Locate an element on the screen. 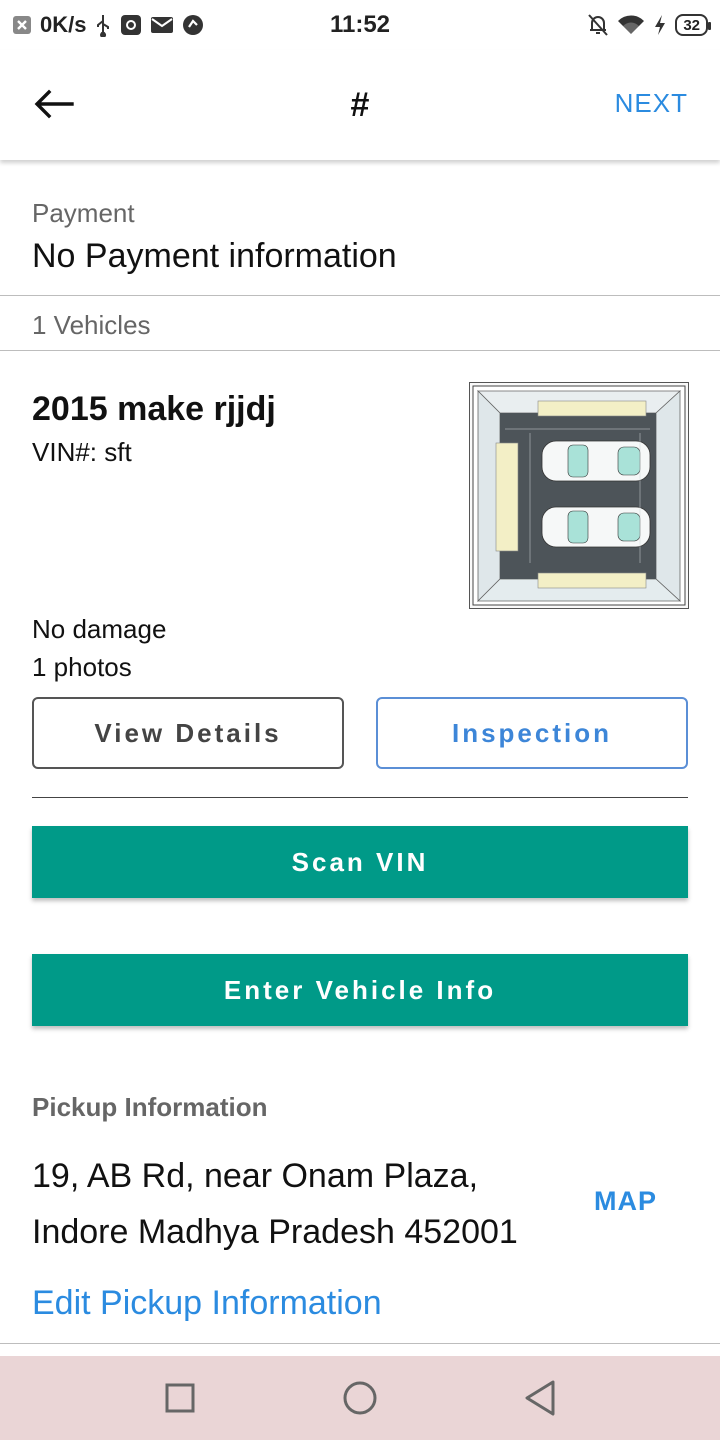 This screenshot has width=720, height=1440. mail-icon is located at coordinates (162, 25).